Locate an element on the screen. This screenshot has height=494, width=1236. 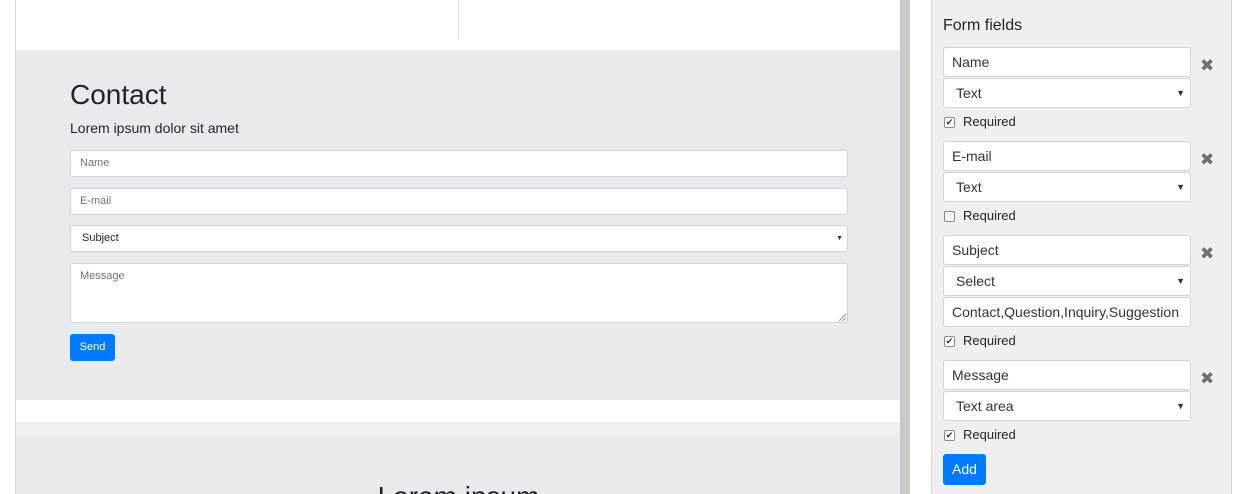
window-edge is located at coordinates (1234, 247).